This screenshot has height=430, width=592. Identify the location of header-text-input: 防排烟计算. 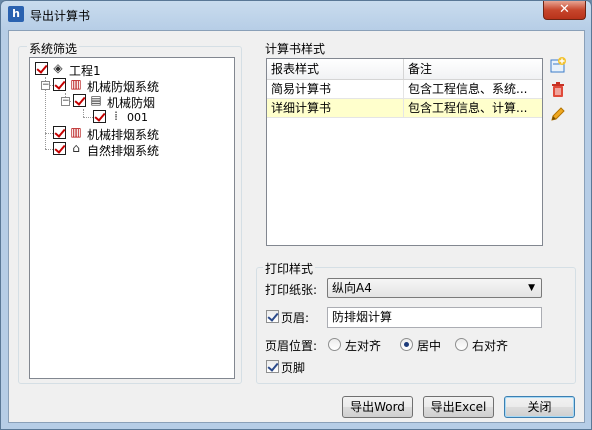
(434, 317).